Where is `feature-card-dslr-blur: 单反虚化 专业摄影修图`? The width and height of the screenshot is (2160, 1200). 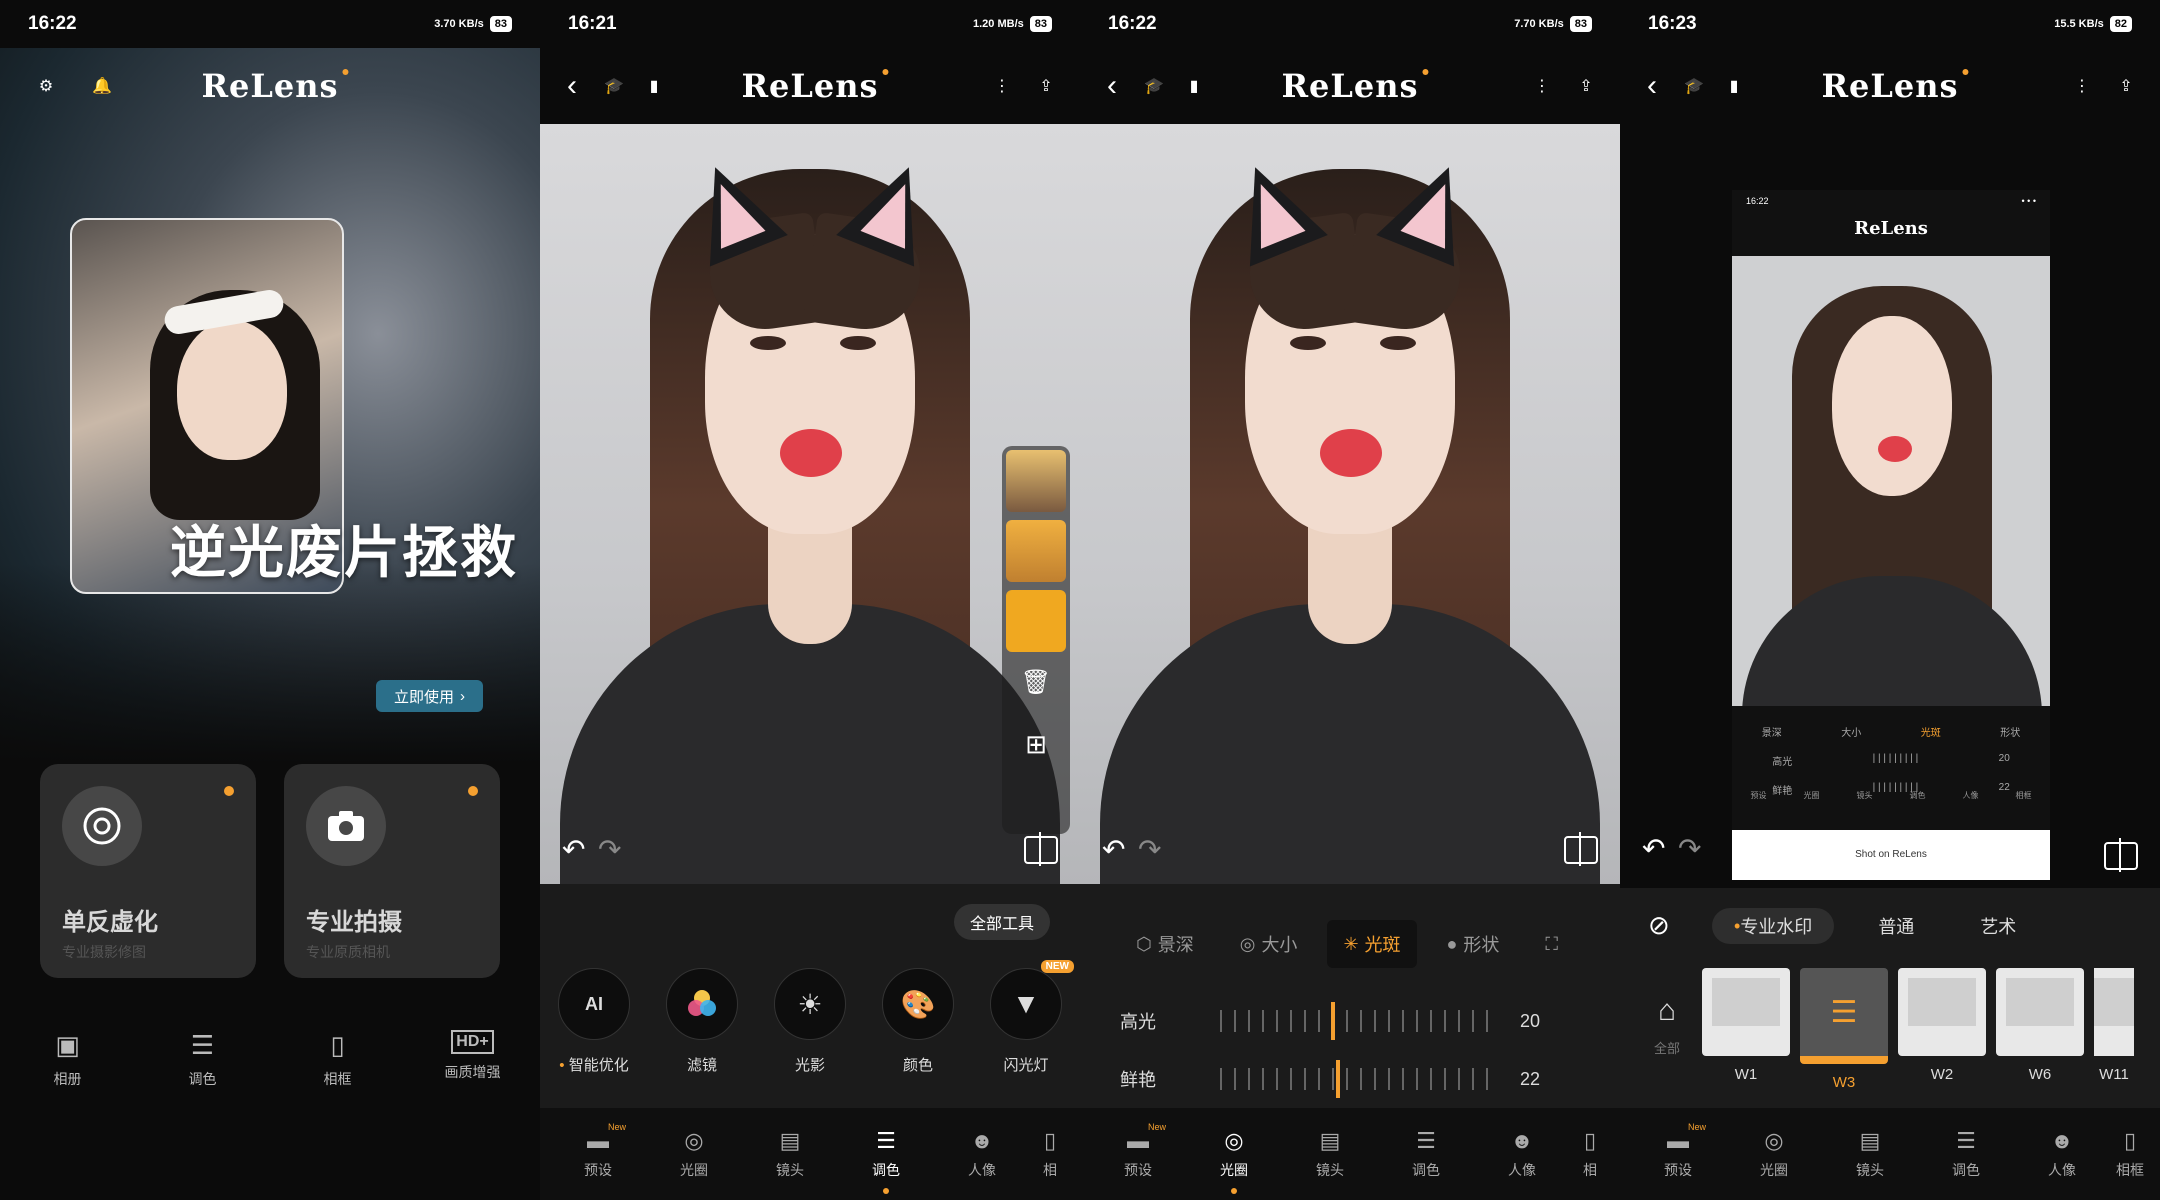
feature-card-dslr-blur: 单反虚化 专业摄影修图 is located at coordinates (148, 871).